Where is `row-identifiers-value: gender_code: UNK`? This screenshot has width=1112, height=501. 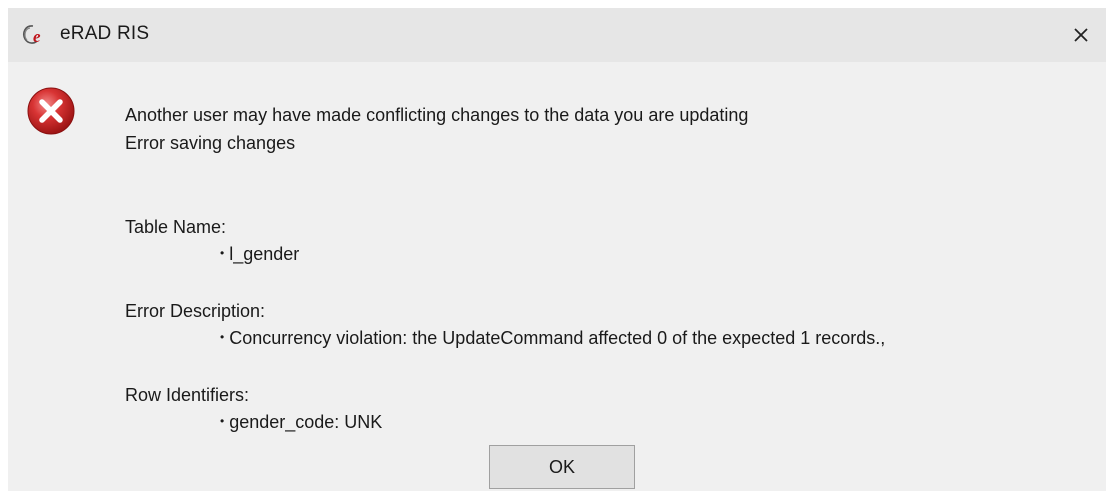 row-identifiers-value: gender_code: UNK is located at coordinates (301, 422).